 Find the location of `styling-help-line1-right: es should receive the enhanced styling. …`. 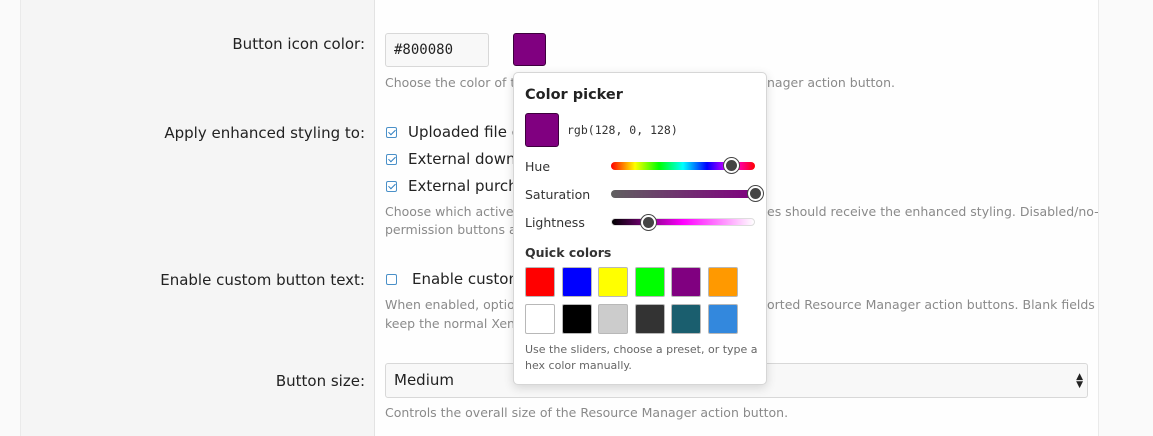

styling-help-line1-right: es should receive the enhanced styling. … is located at coordinates (933, 211).